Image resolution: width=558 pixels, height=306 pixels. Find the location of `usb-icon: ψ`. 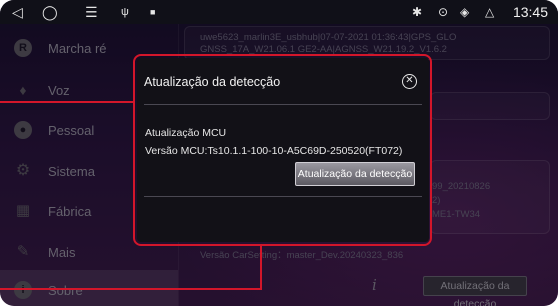

usb-icon: ψ is located at coordinates (125, 12).